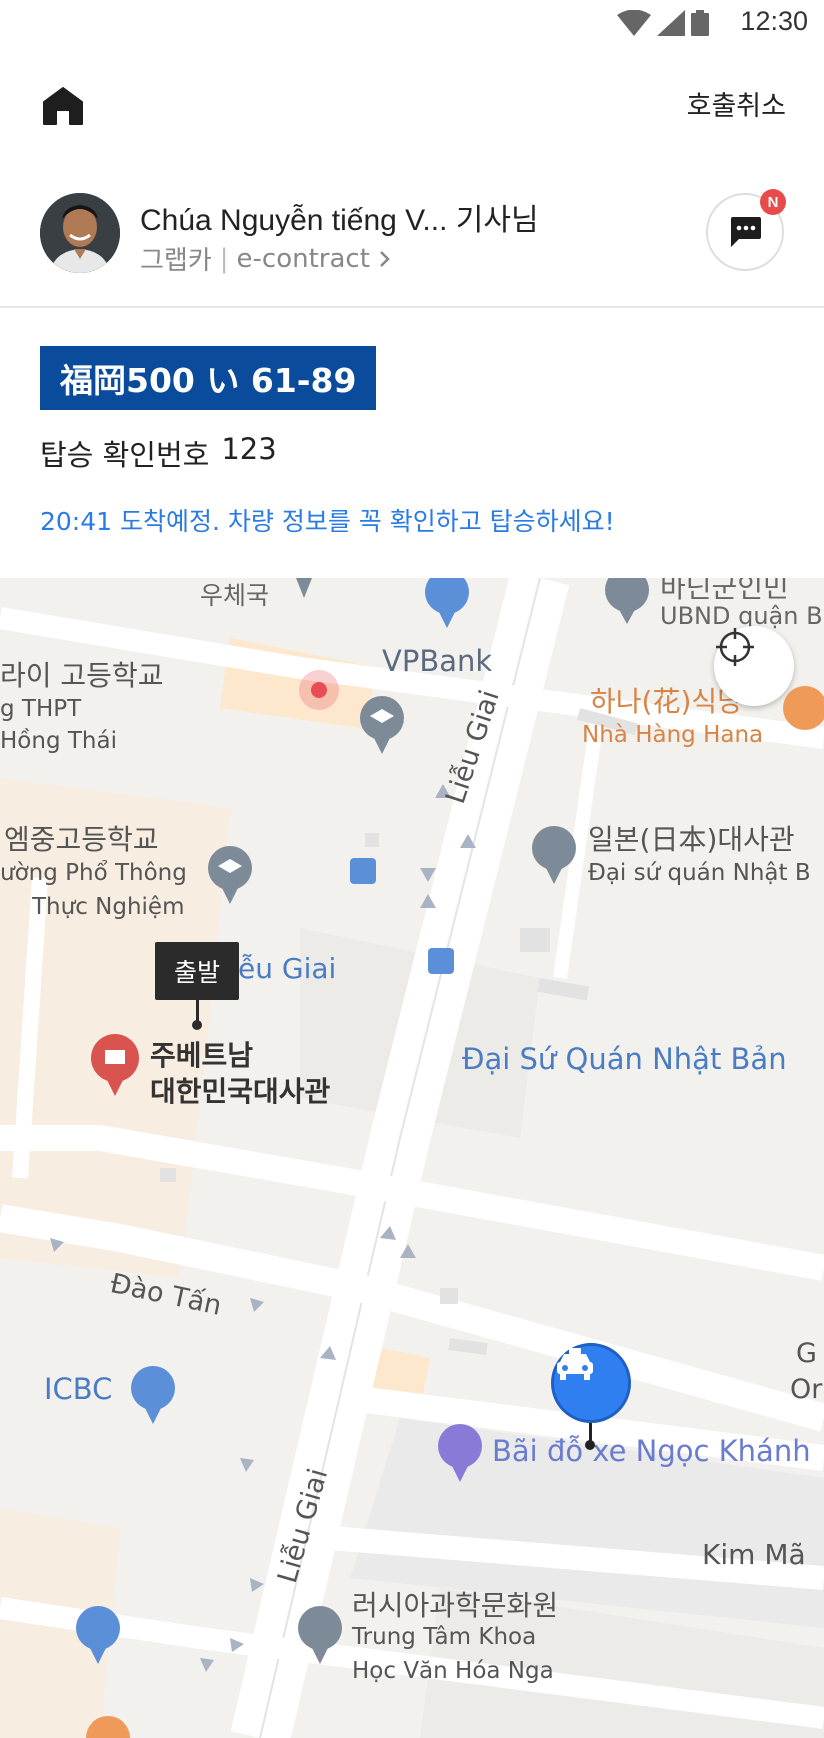 This screenshot has width=824, height=1738. Describe the element at coordinates (590, 1445) in the screenshot. I see `taxi-marker-dot` at that location.